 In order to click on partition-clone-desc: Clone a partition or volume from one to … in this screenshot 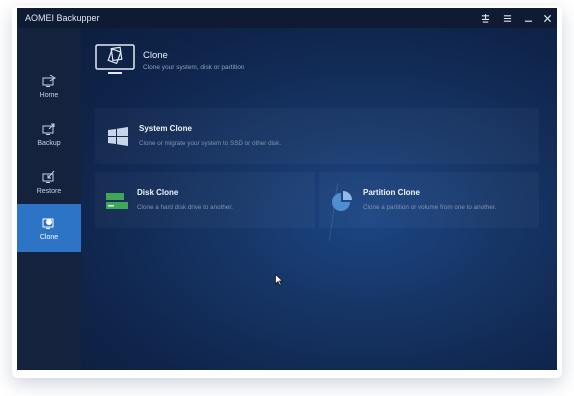, I will do `click(430, 207)`.